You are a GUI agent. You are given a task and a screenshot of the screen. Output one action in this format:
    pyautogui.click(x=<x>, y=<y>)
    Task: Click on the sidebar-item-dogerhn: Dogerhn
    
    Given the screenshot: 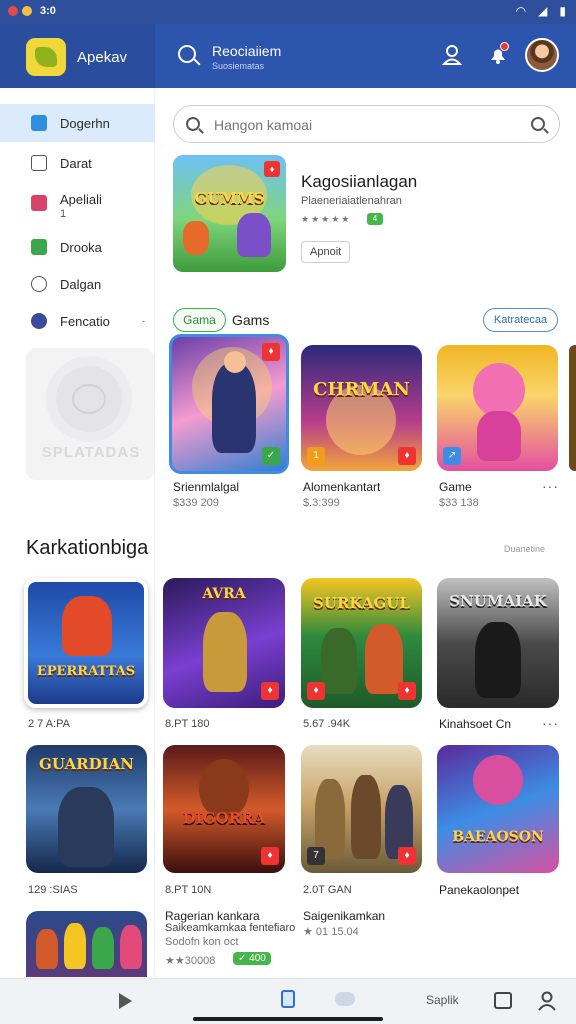 What is the action you would take?
    pyautogui.click(x=77, y=123)
    